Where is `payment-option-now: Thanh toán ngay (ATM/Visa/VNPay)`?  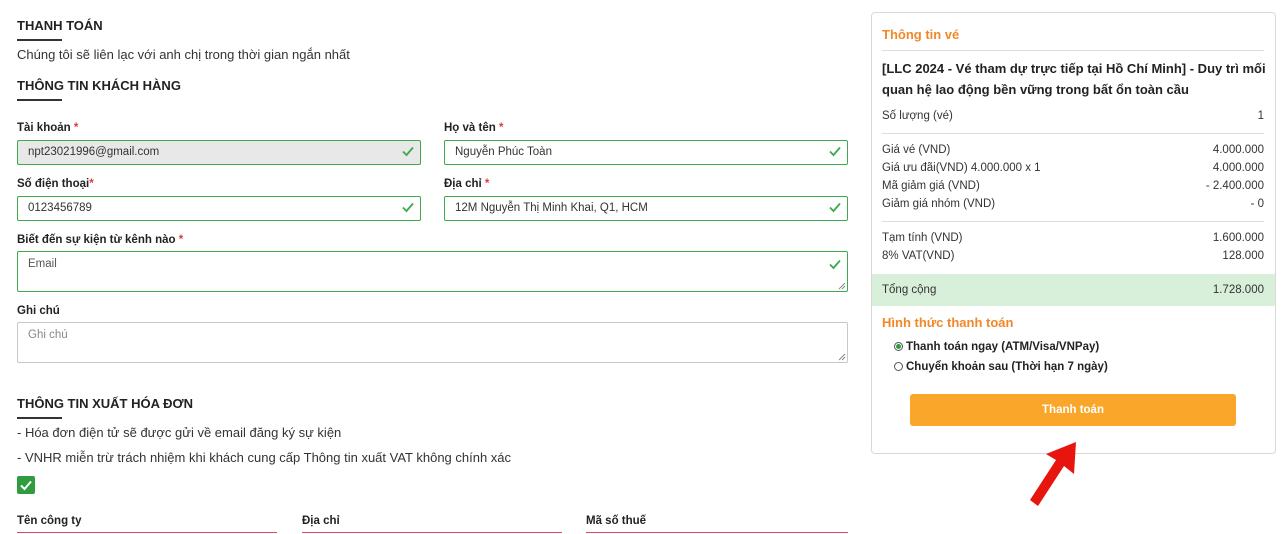
payment-option-now: Thanh toán ngay (ATM/Visa/VNPay) is located at coordinates (996, 347).